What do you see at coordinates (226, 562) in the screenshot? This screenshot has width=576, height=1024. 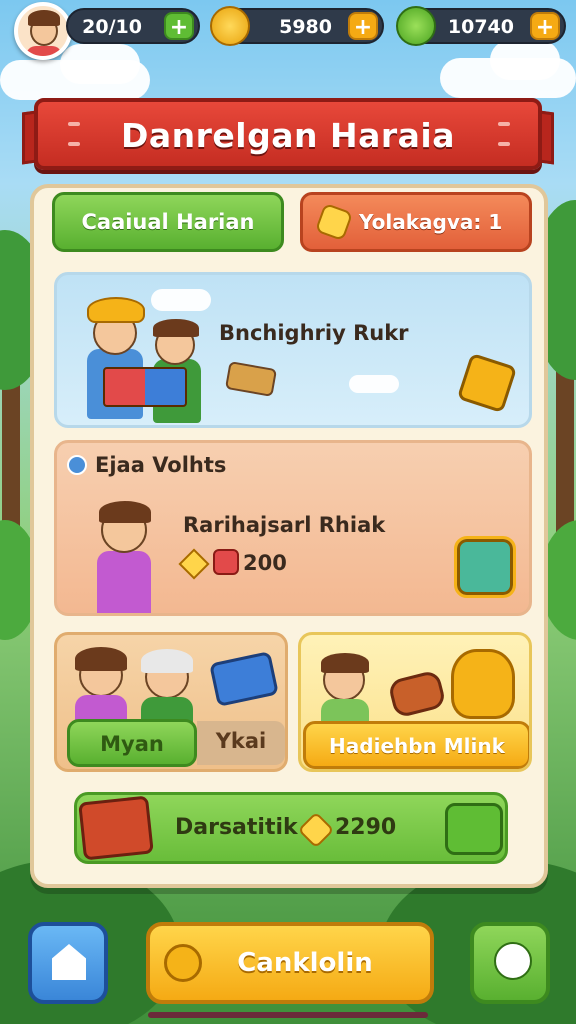 I see `gift-icon` at bounding box center [226, 562].